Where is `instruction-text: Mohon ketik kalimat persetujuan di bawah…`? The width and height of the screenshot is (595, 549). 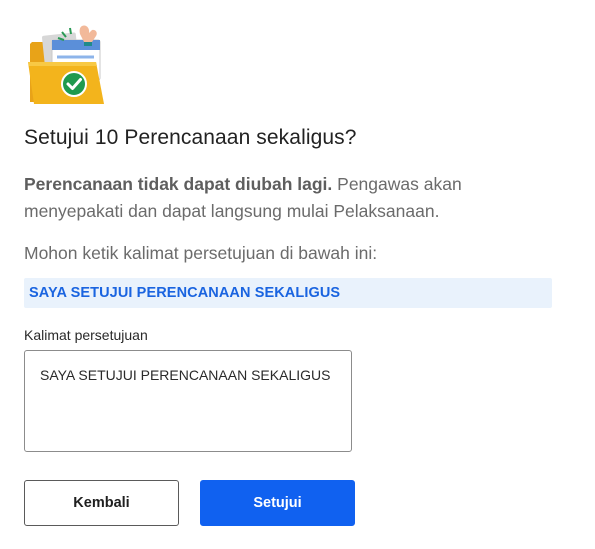
instruction-text: Mohon ketik kalimat persetujuan di bawah… is located at coordinates (201, 253).